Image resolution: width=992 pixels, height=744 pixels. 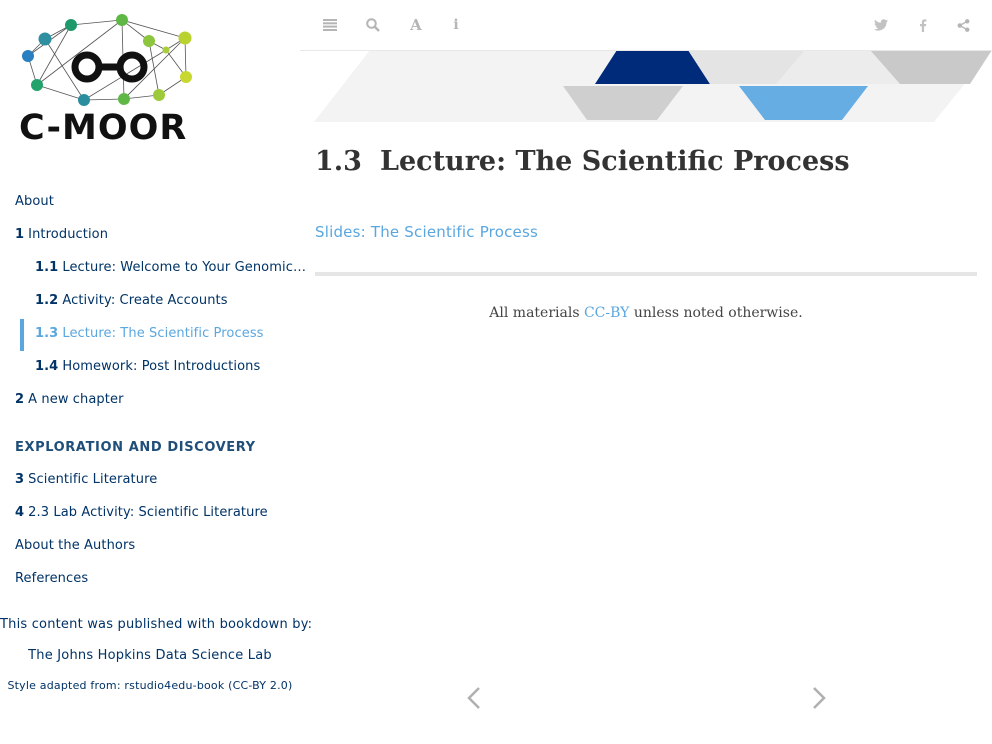 I want to click on active-item-indicator, so click(x=22, y=335).